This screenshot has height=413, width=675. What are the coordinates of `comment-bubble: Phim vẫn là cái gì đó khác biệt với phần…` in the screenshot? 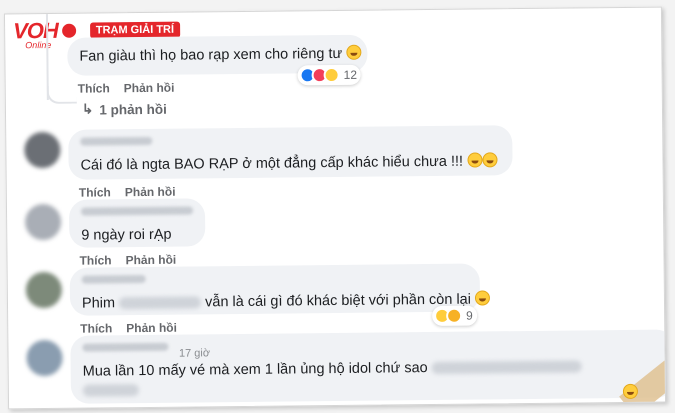 It's located at (280, 289).